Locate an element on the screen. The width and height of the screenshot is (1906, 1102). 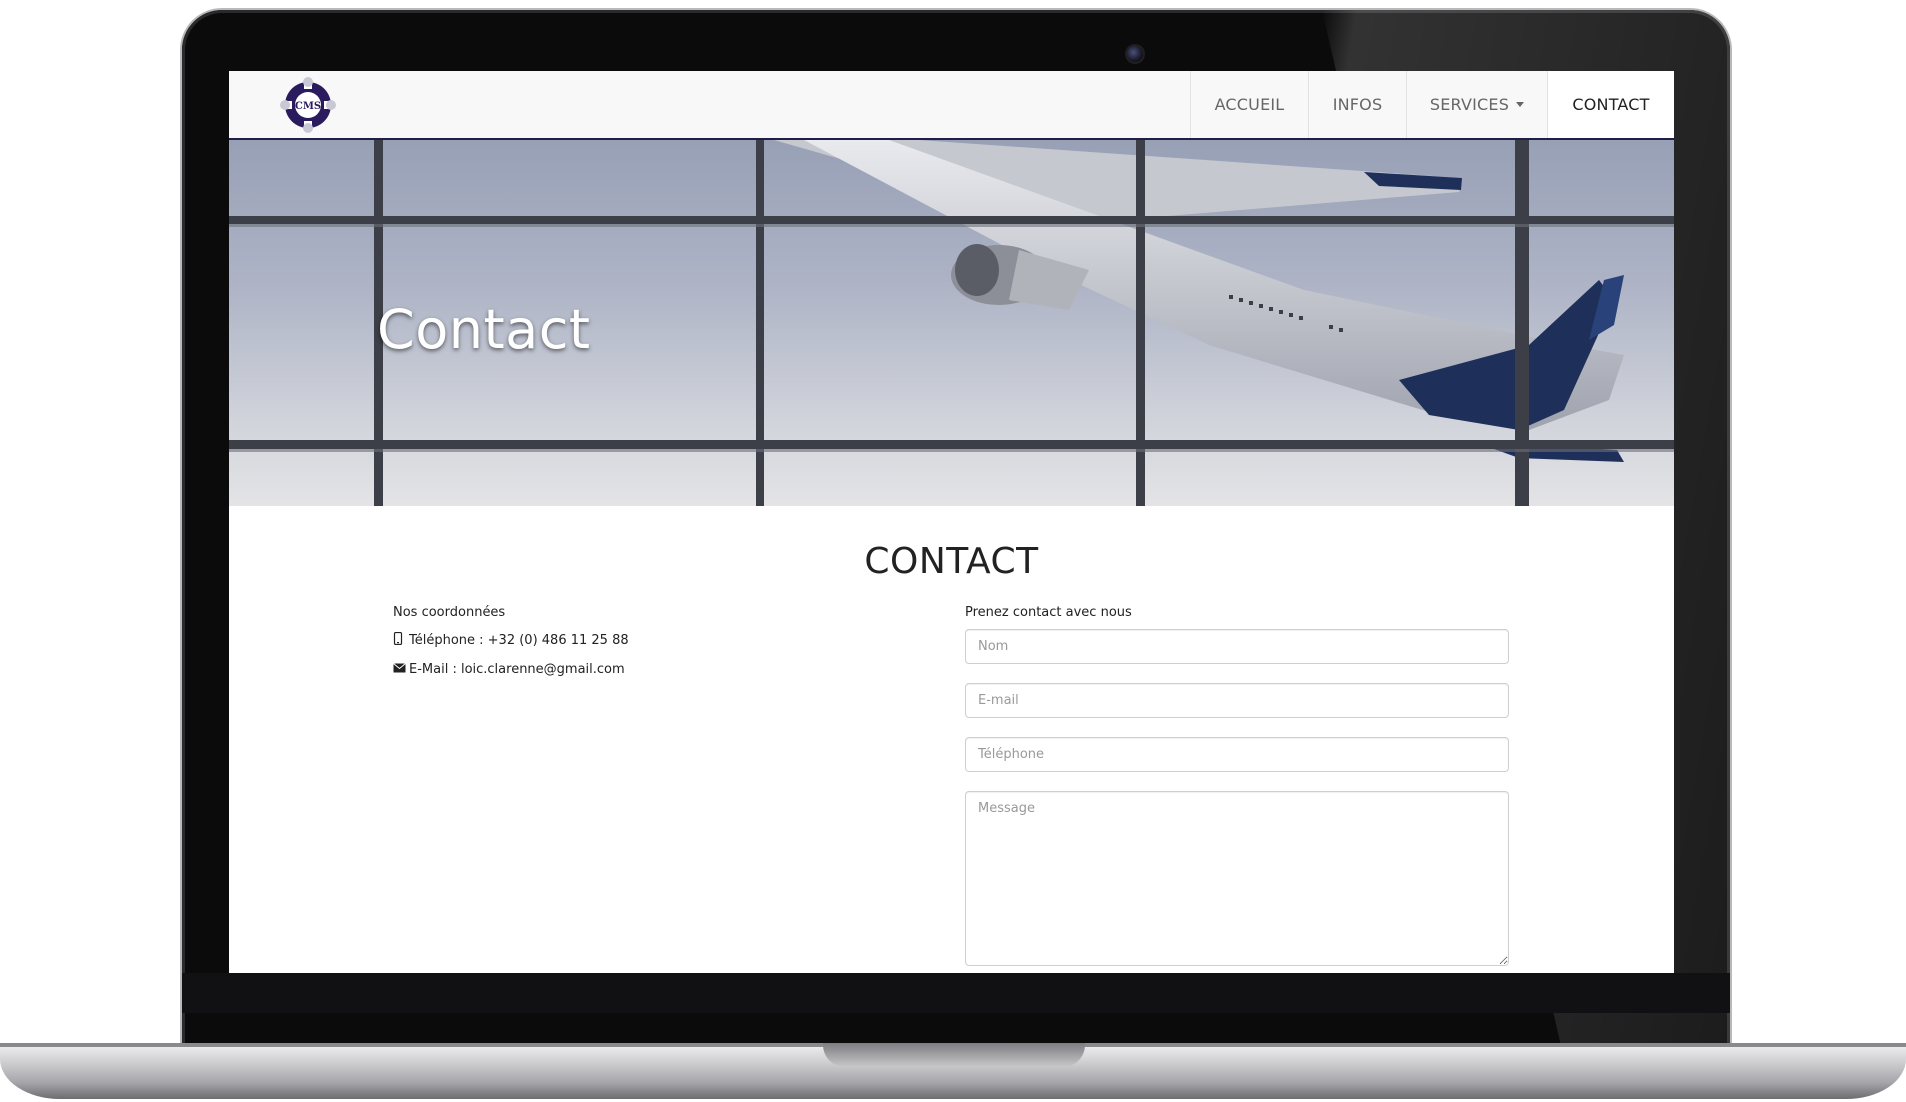
nav-item-label: ACCUEIL is located at coordinates (1249, 104).